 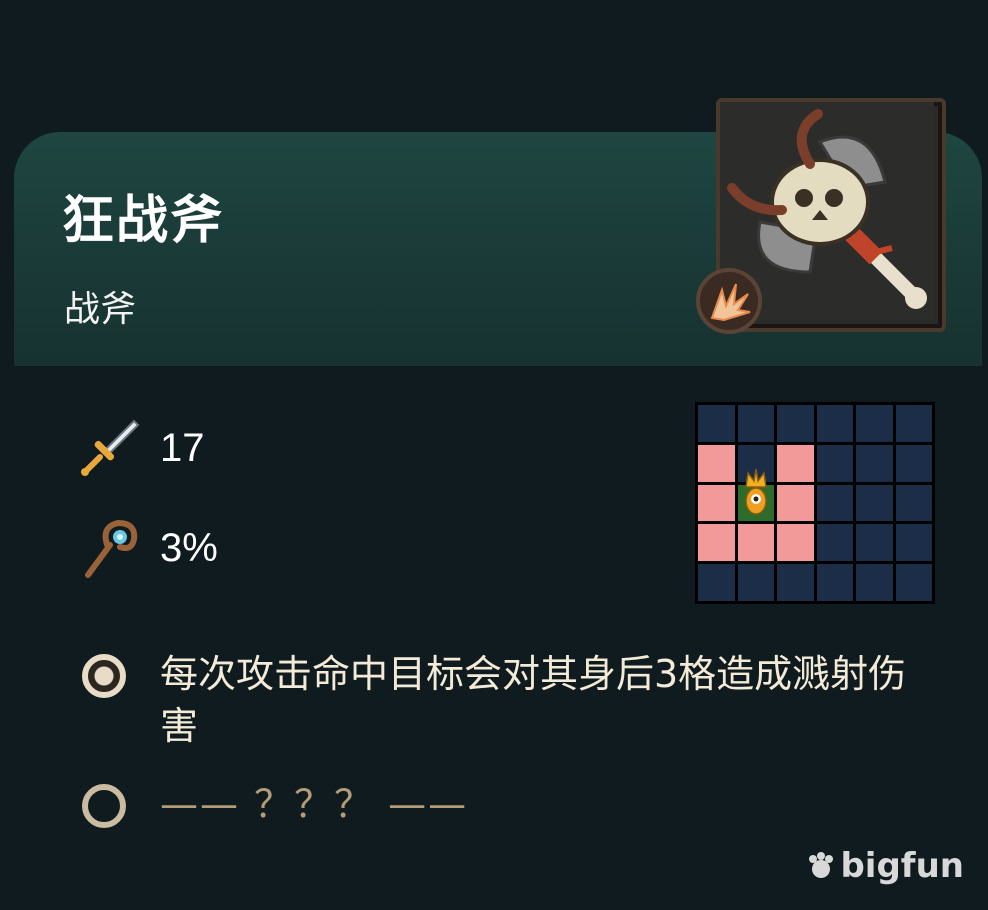 I want to click on effect-2-locked: —— ？？？ ——, so click(x=501, y=804).